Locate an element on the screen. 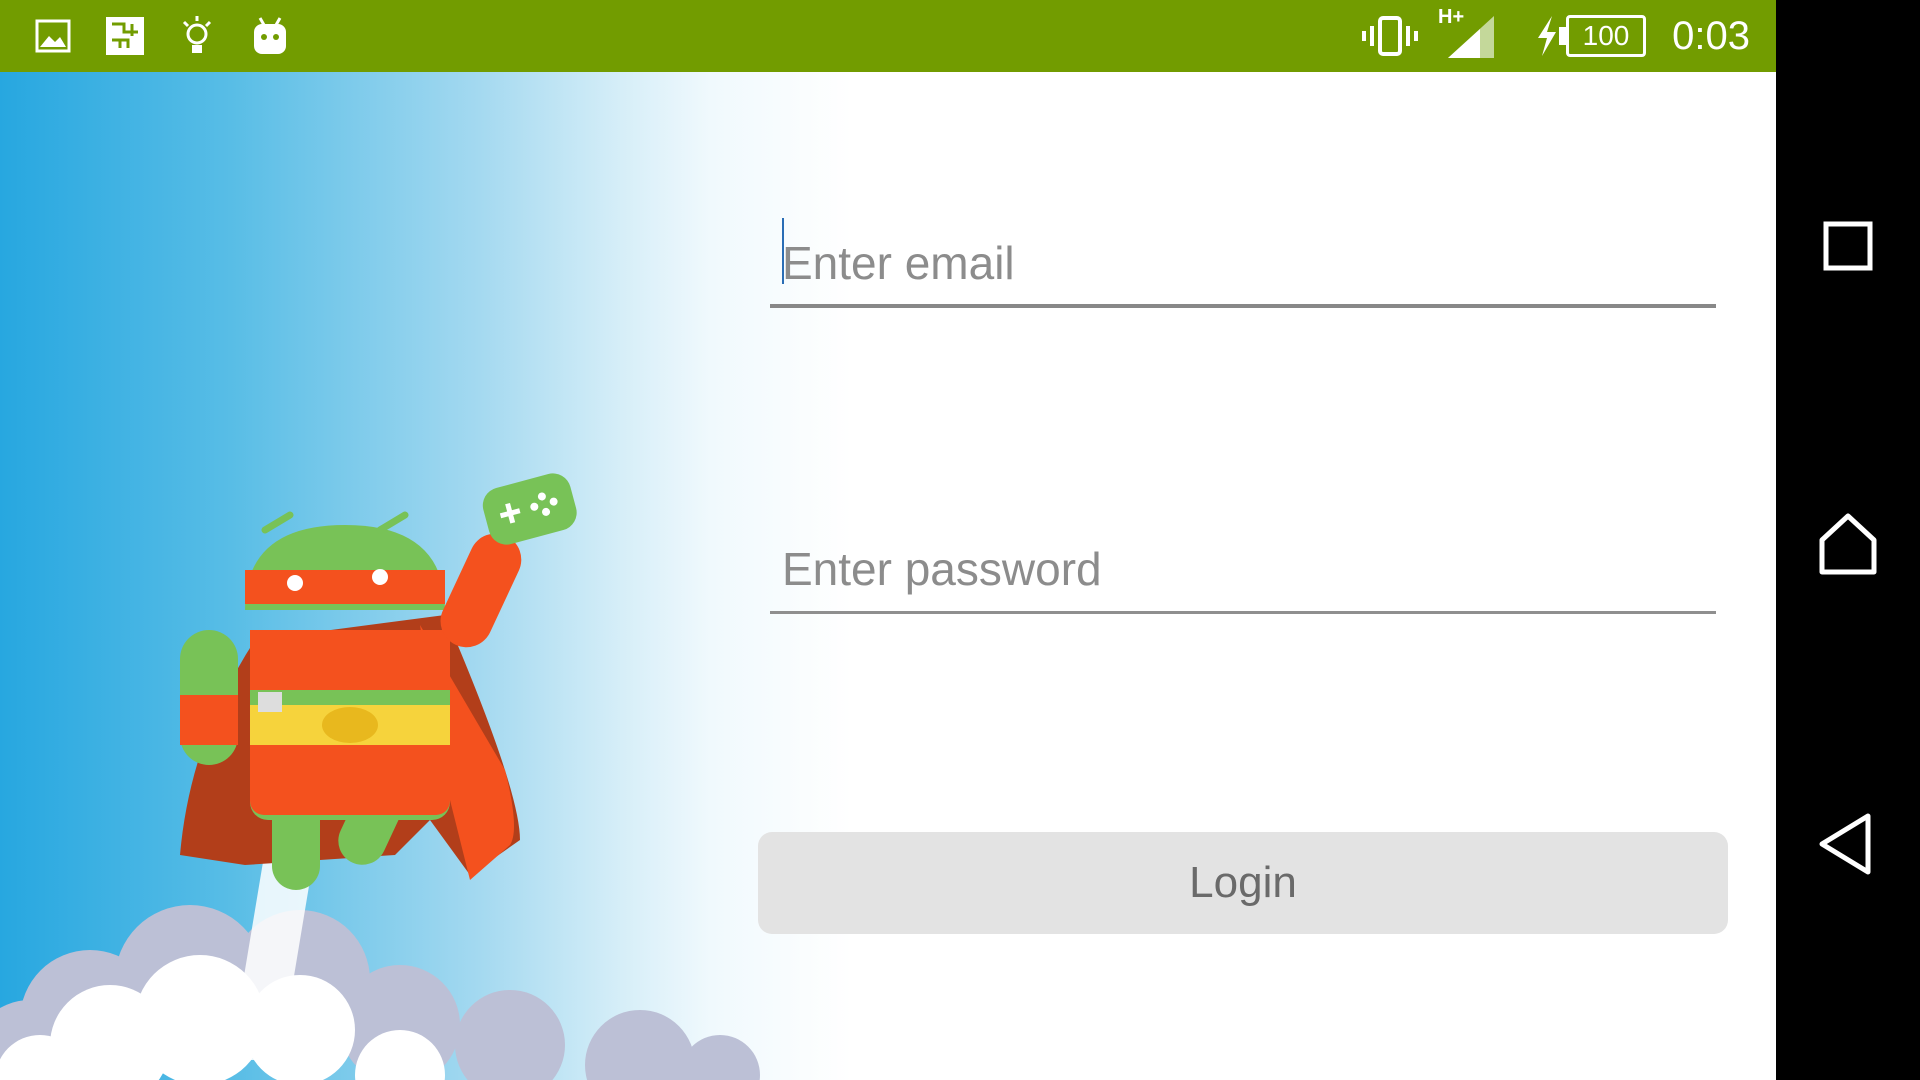 The height and width of the screenshot is (1080, 1920). status-time: 0:03 is located at coordinates (1711, 36).